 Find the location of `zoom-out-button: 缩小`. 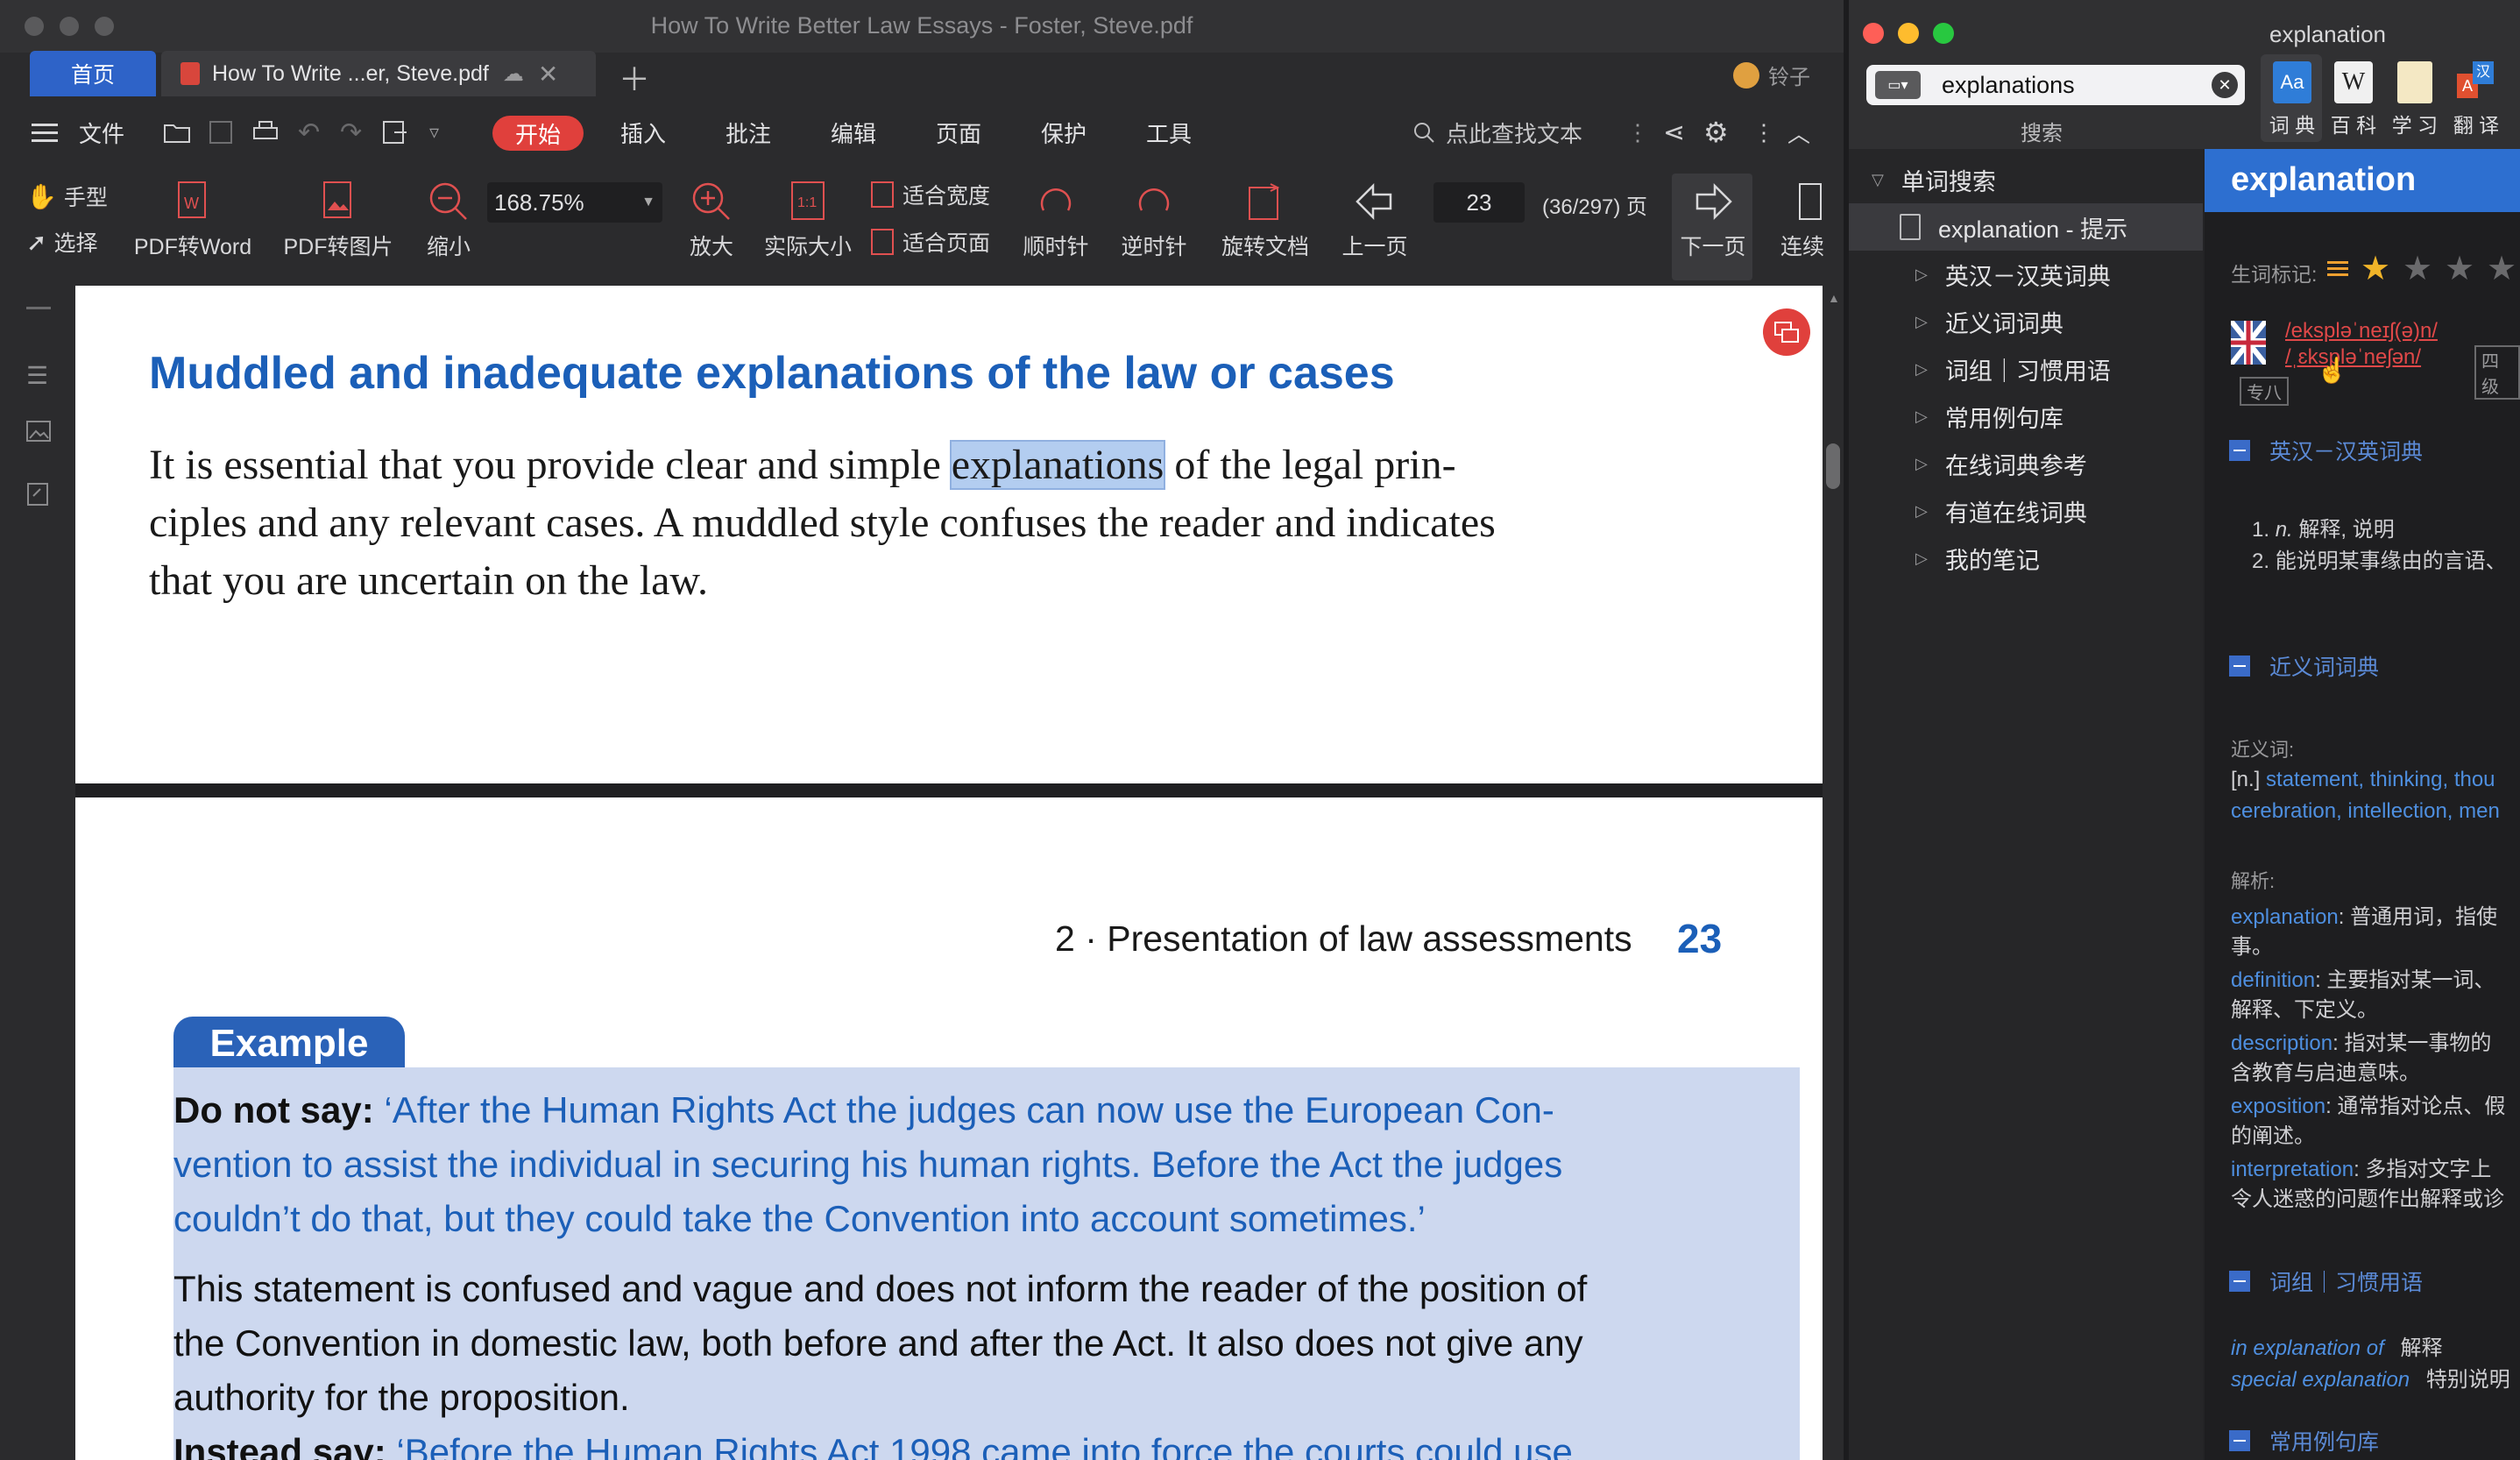

zoom-out-button: 缩小 is located at coordinates (449, 221).